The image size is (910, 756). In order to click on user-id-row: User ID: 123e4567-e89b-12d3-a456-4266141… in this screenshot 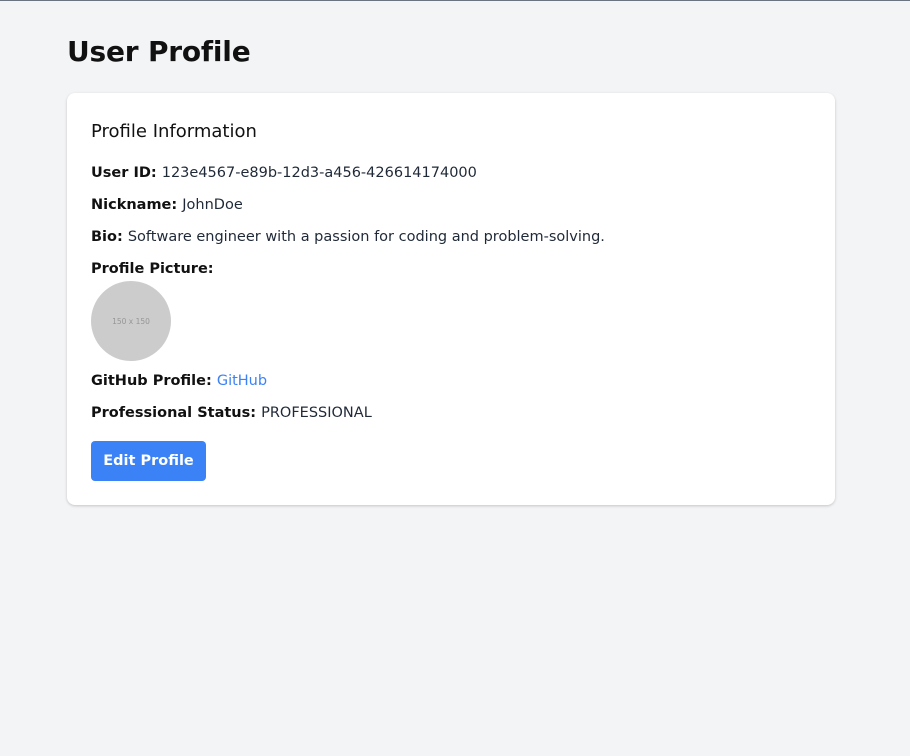, I will do `click(284, 173)`.